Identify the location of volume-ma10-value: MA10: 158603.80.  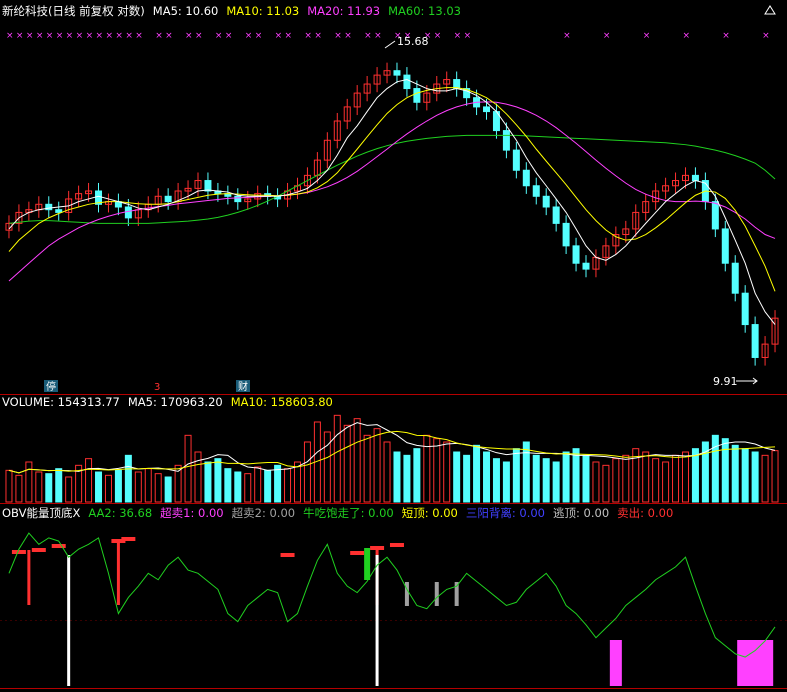
(281, 402).